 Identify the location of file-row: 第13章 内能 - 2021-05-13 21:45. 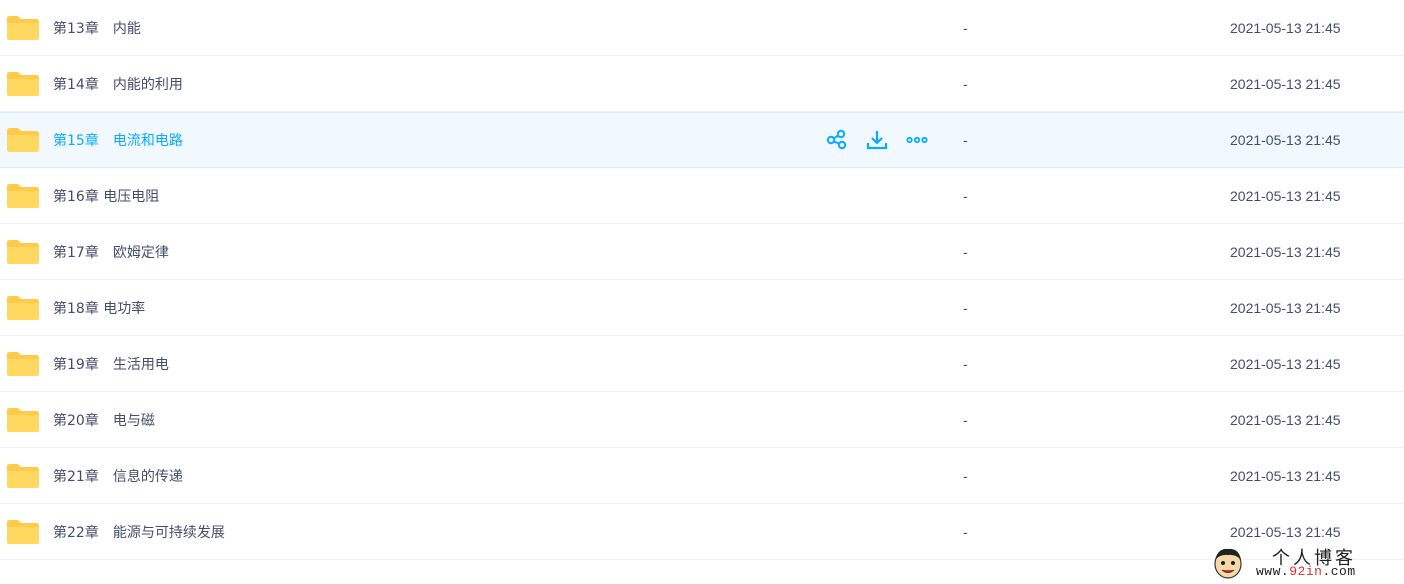
(702, 28).